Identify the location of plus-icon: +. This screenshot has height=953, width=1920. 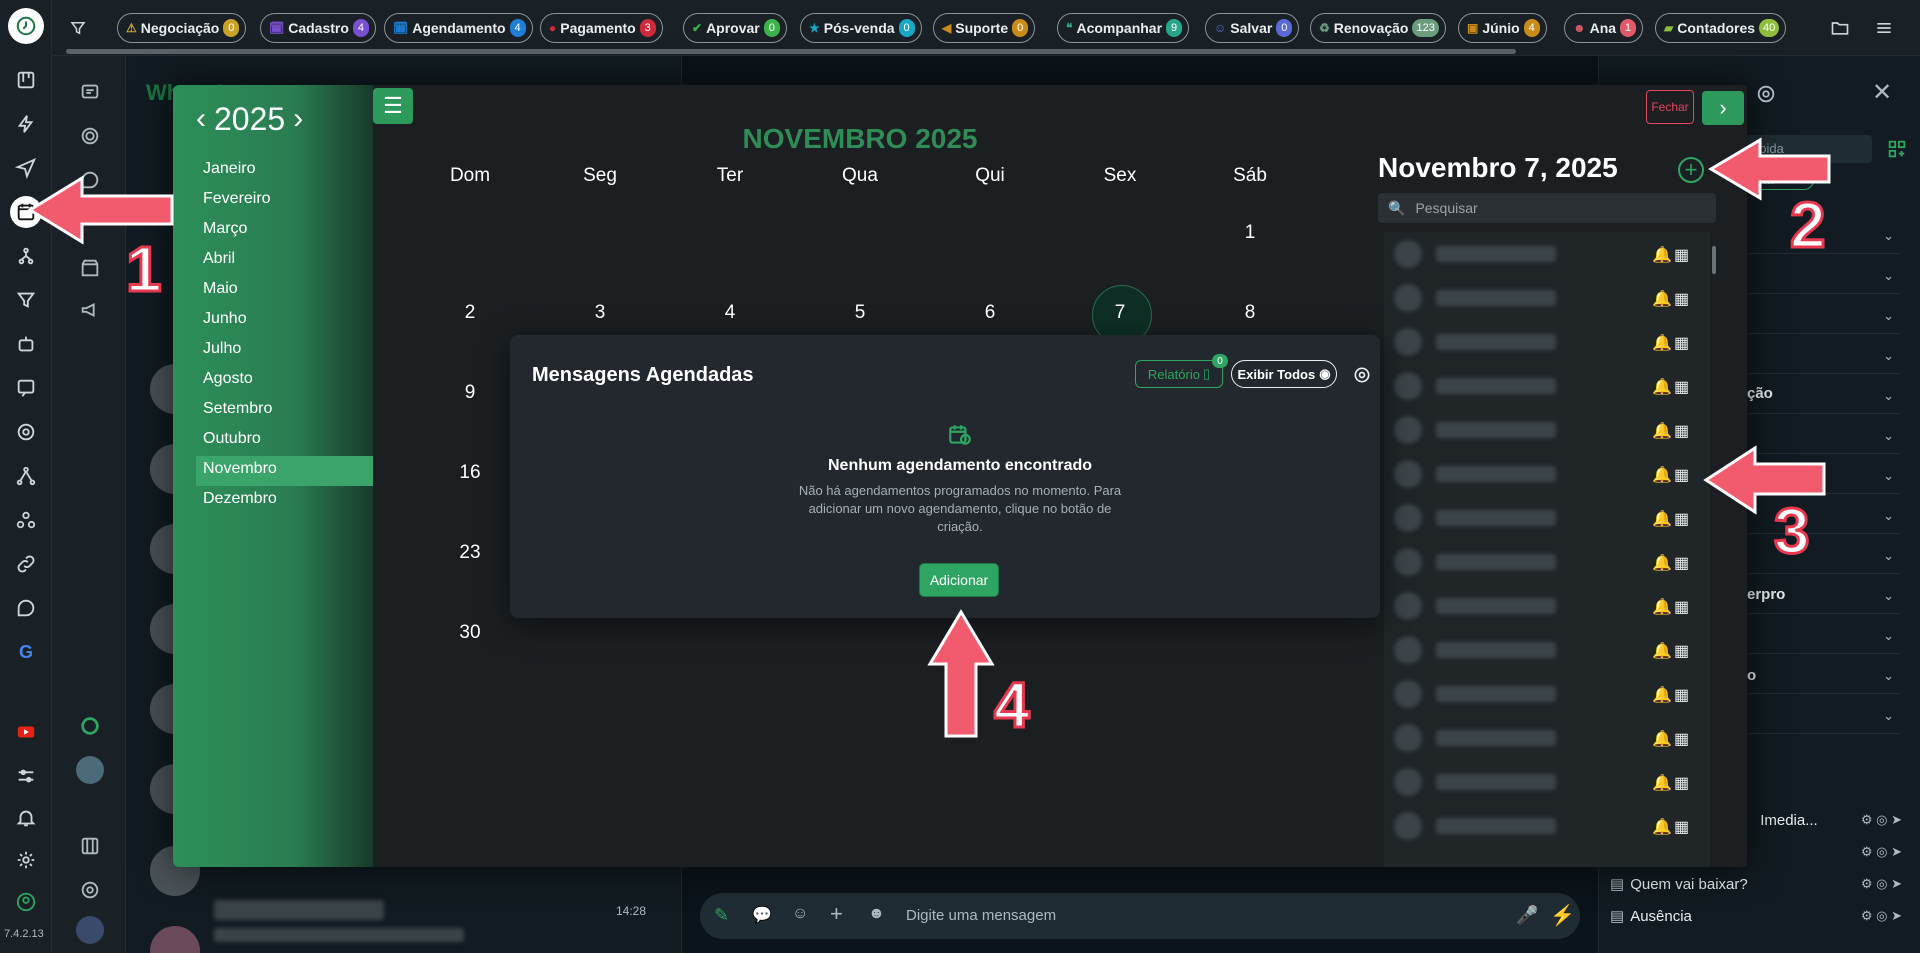
(836, 914).